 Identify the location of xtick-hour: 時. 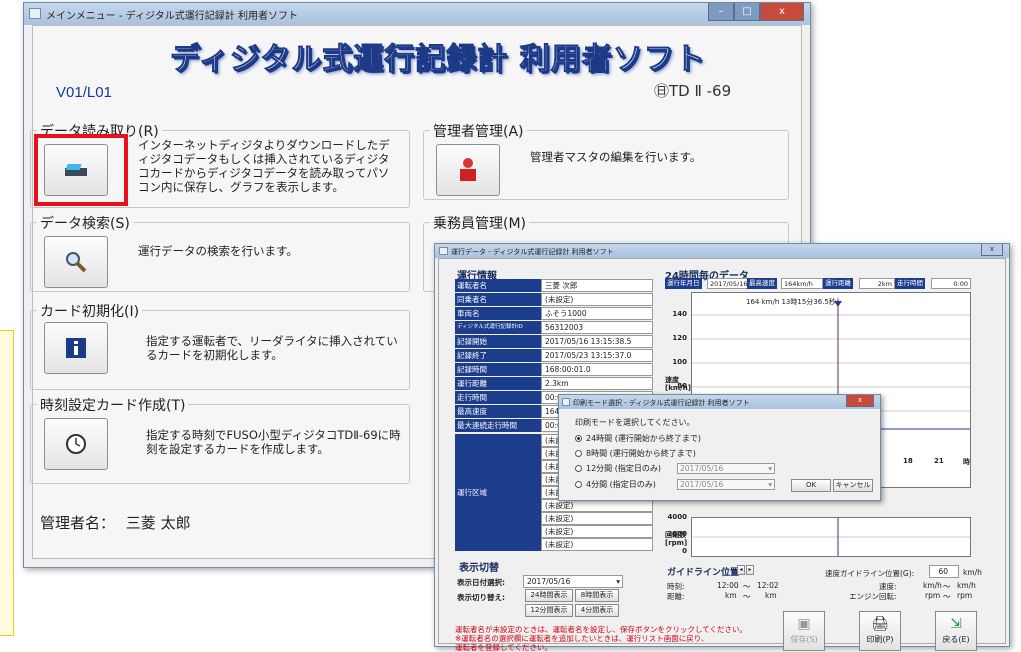
(966, 462).